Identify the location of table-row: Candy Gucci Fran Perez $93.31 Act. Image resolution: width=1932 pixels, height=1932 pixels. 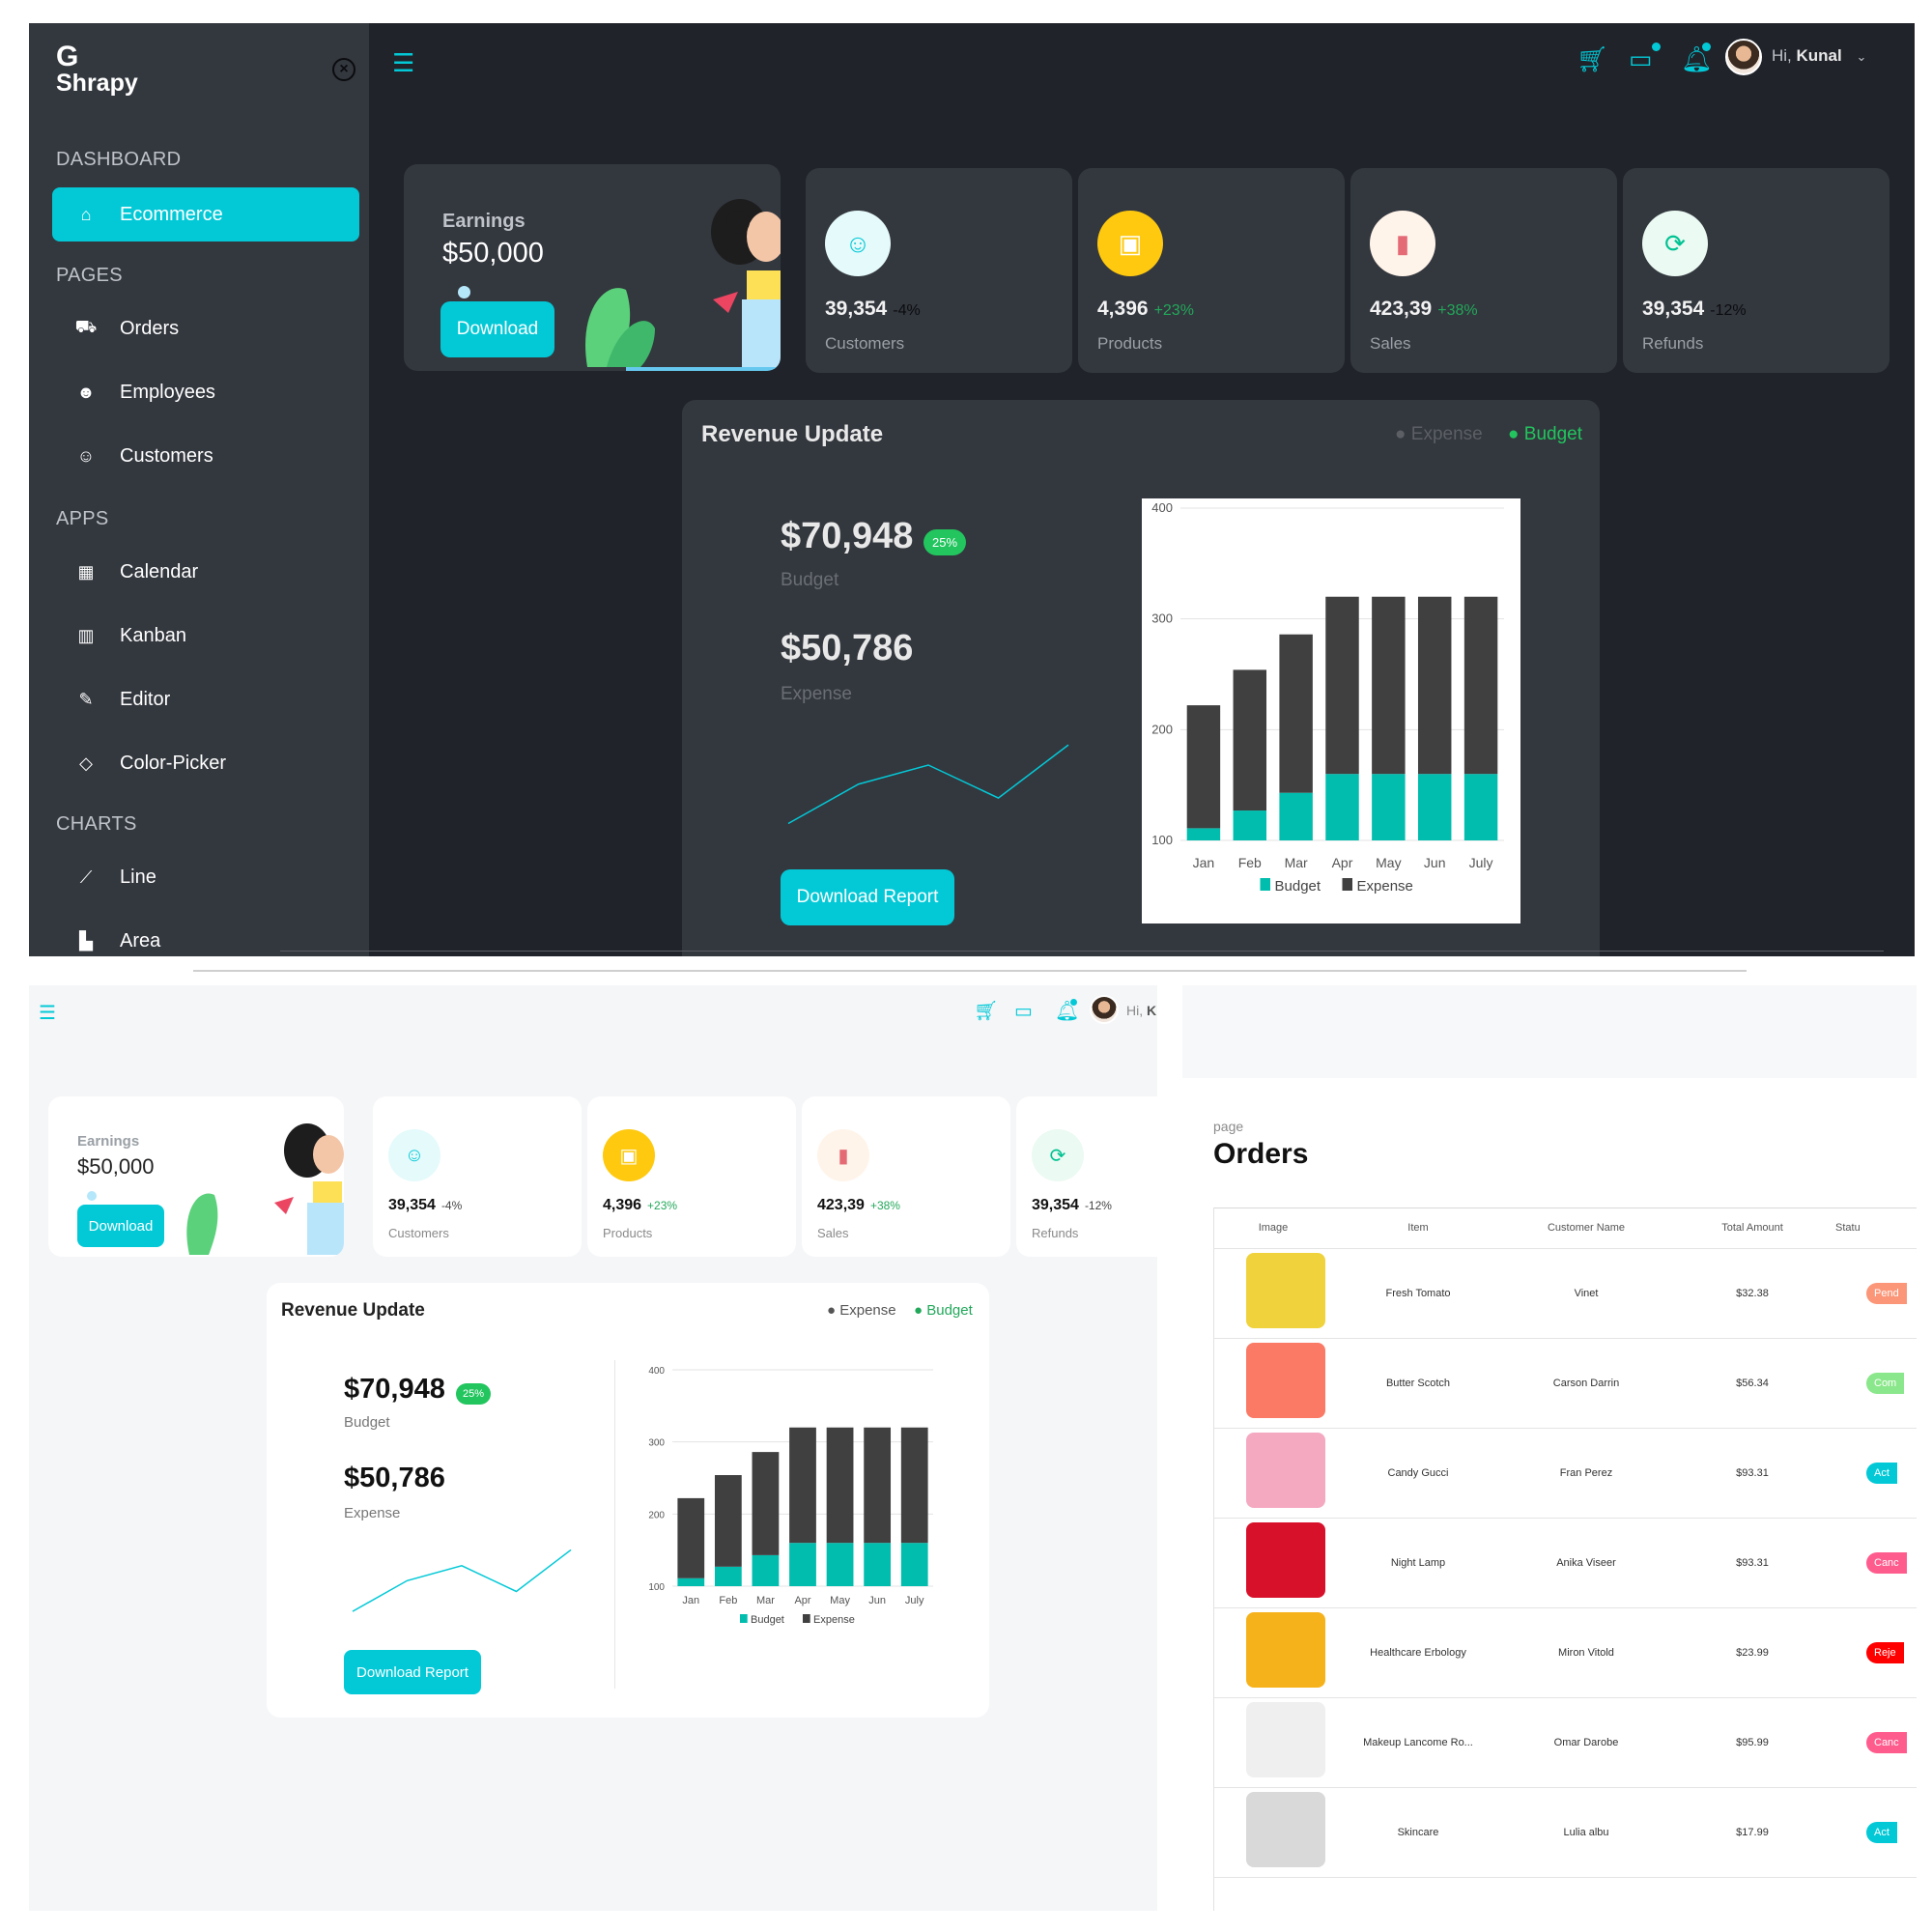
(1565, 1473).